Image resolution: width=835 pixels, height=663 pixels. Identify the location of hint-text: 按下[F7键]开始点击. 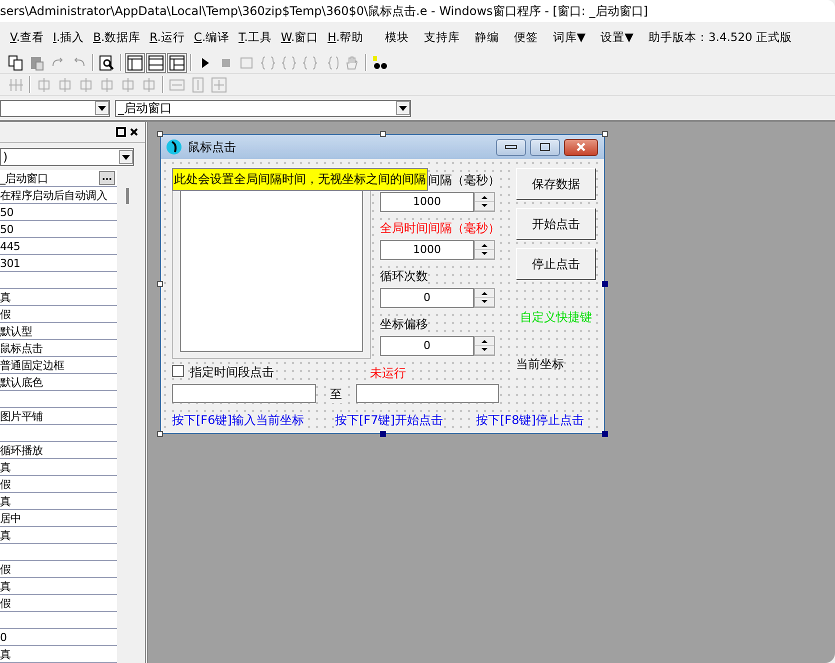
(389, 420).